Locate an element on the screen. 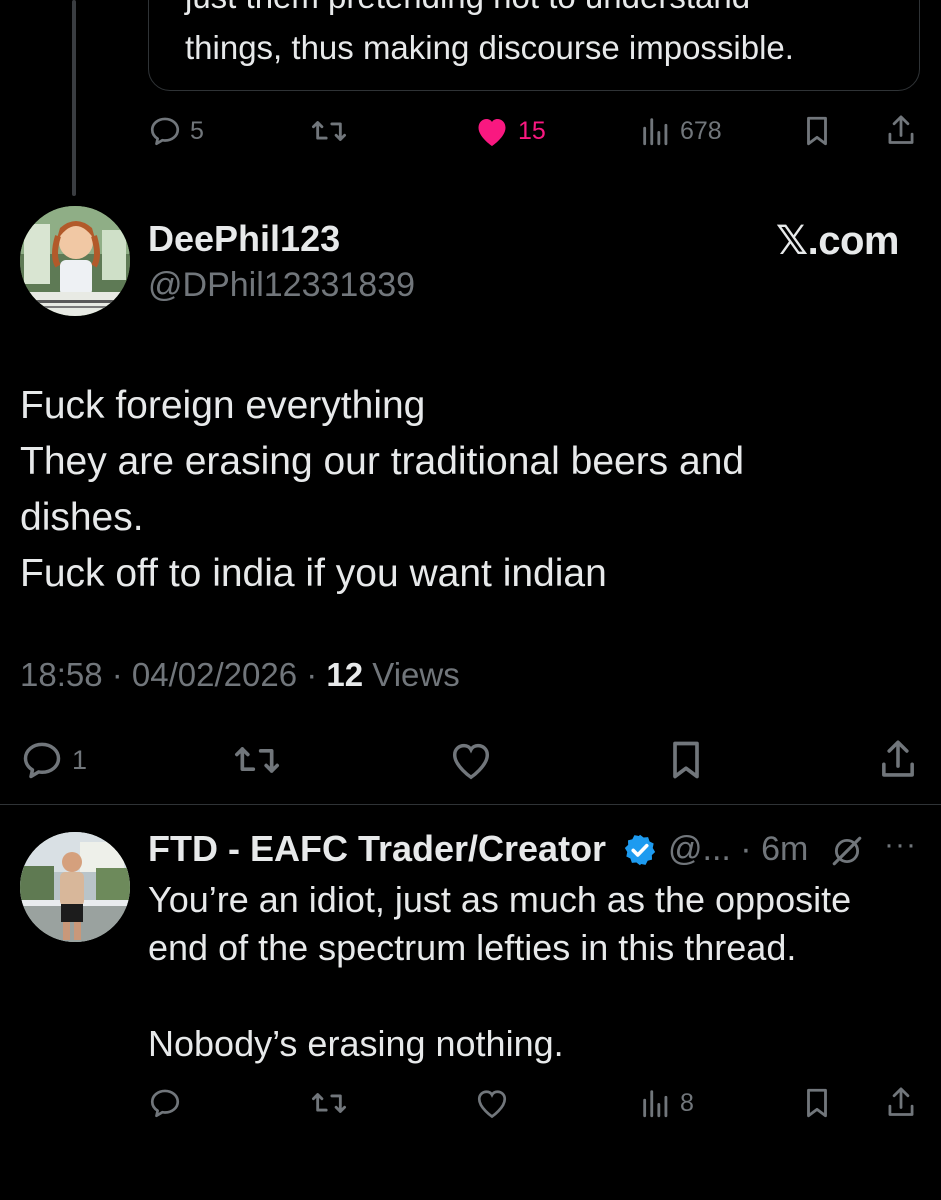 The width and height of the screenshot is (941, 1200). views-button: 678 is located at coordinates (681, 131).